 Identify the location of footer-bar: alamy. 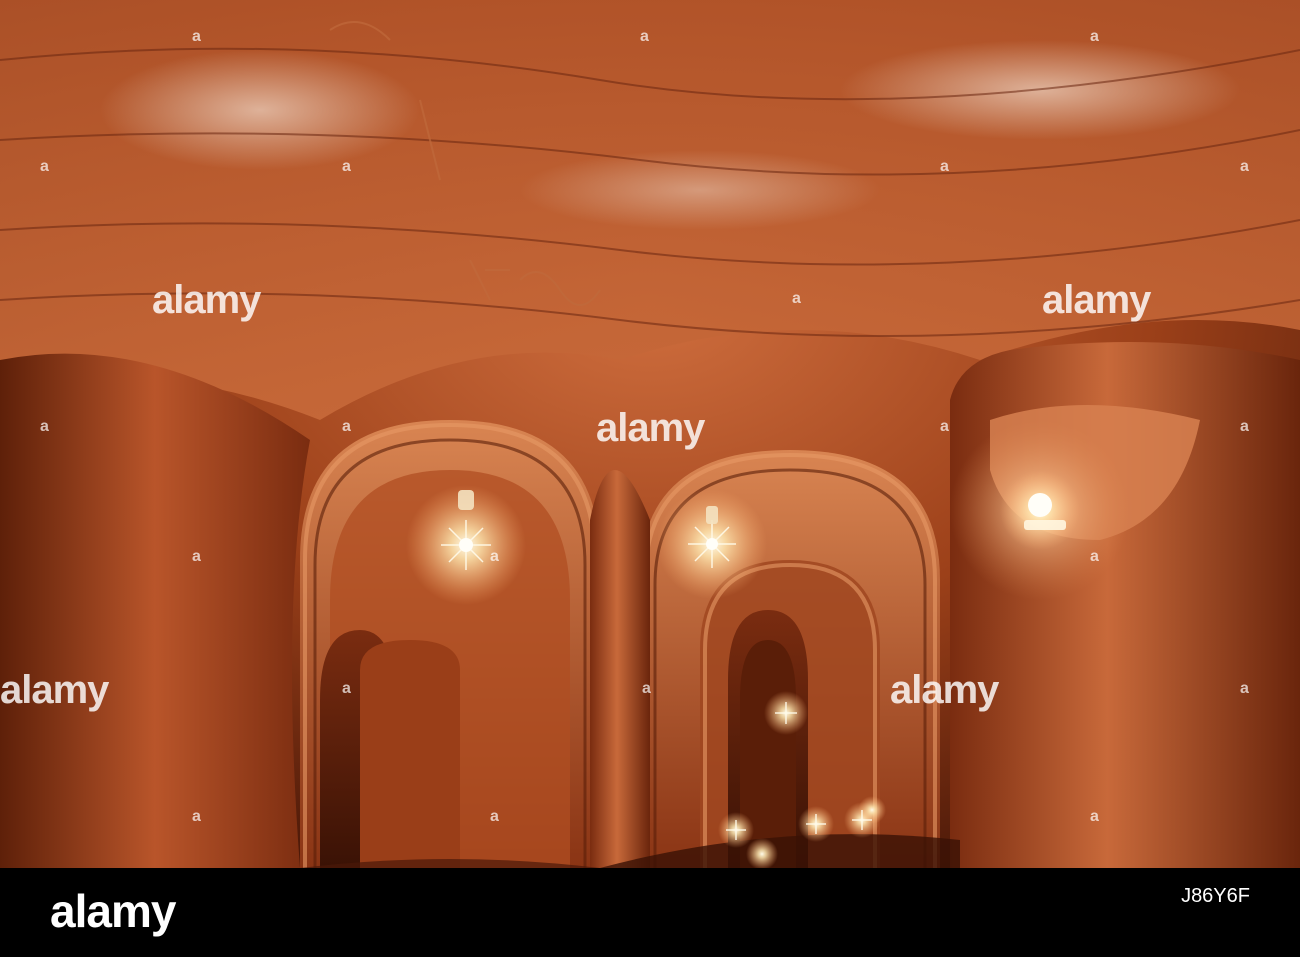
(650, 912).